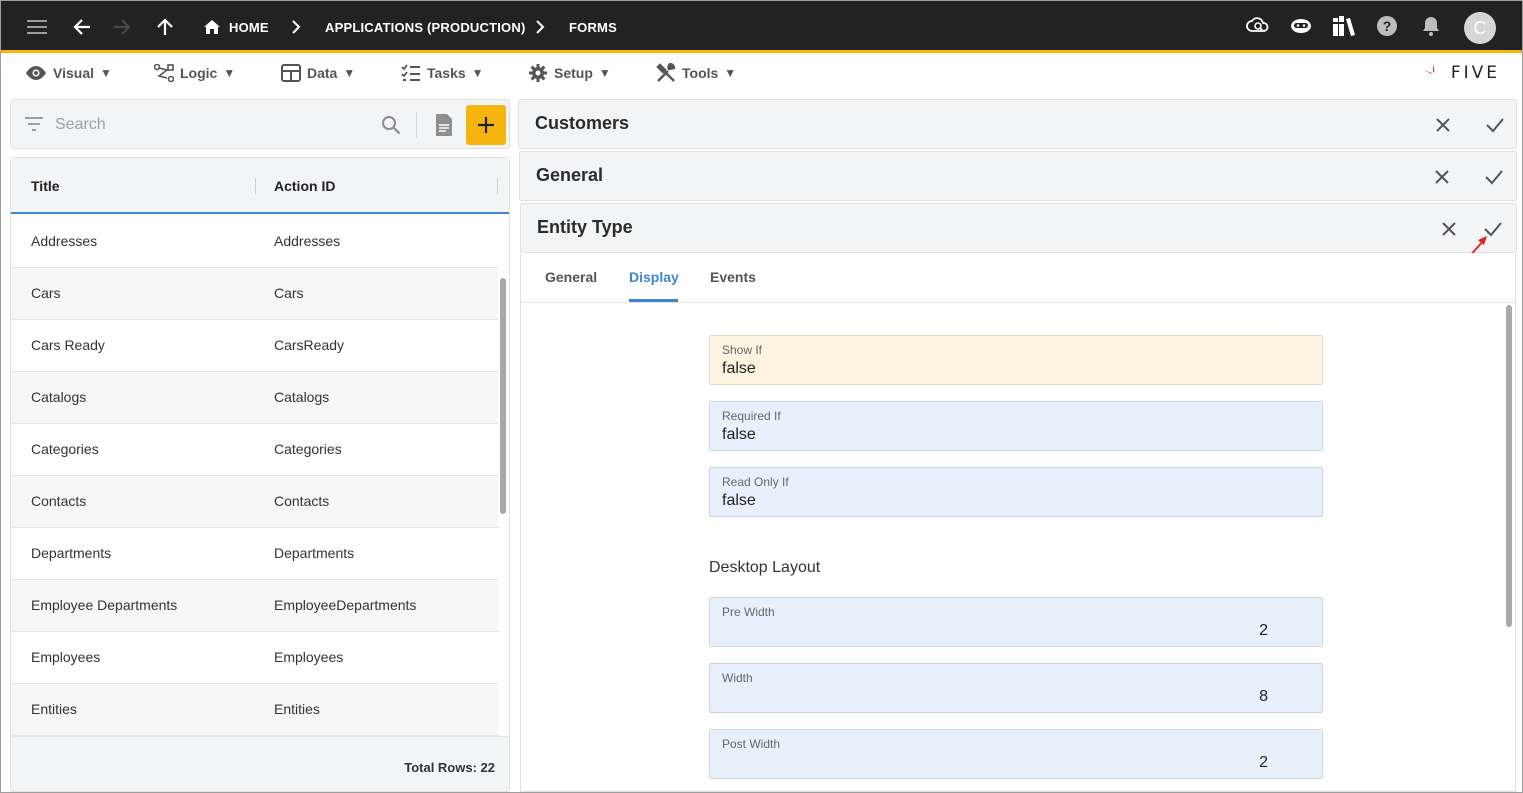 The image size is (1523, 793). I want to click on plus-icon, so click(486, 125).